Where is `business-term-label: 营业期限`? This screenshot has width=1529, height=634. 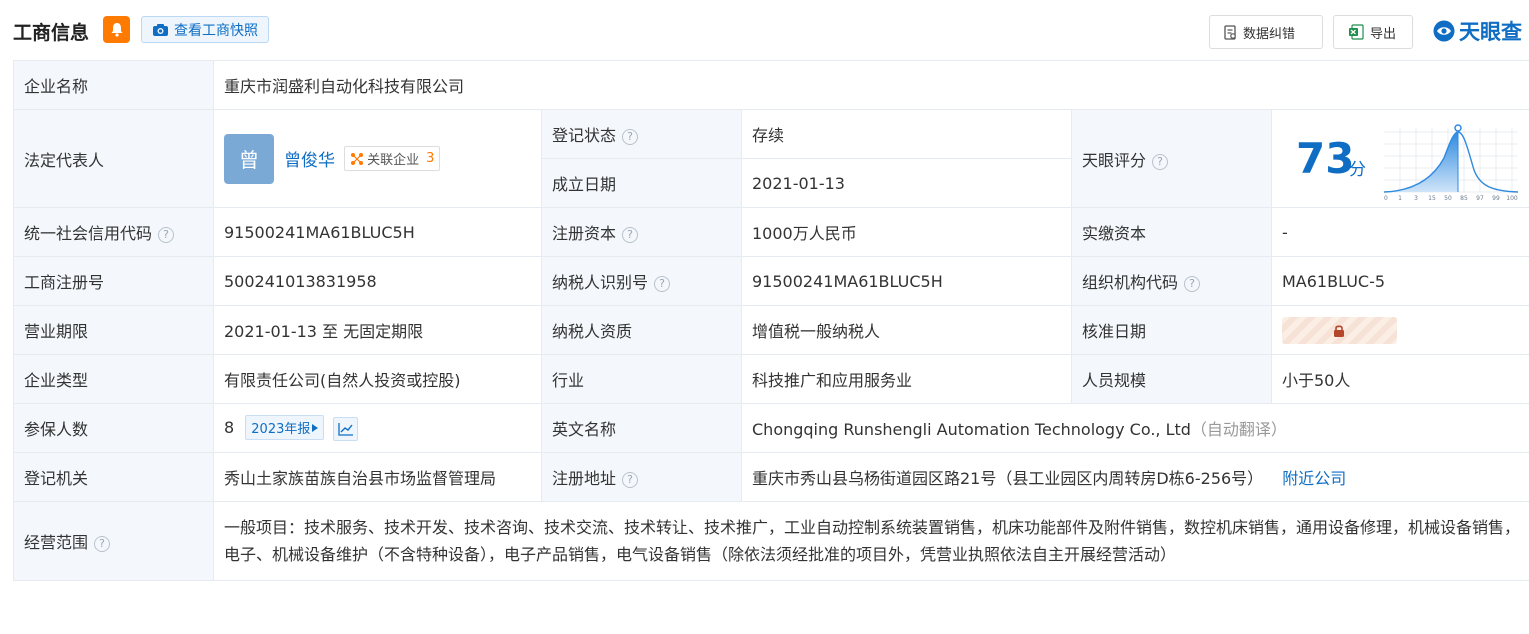 business-term-label: 营业期限 is located at coordinates (113, 330).